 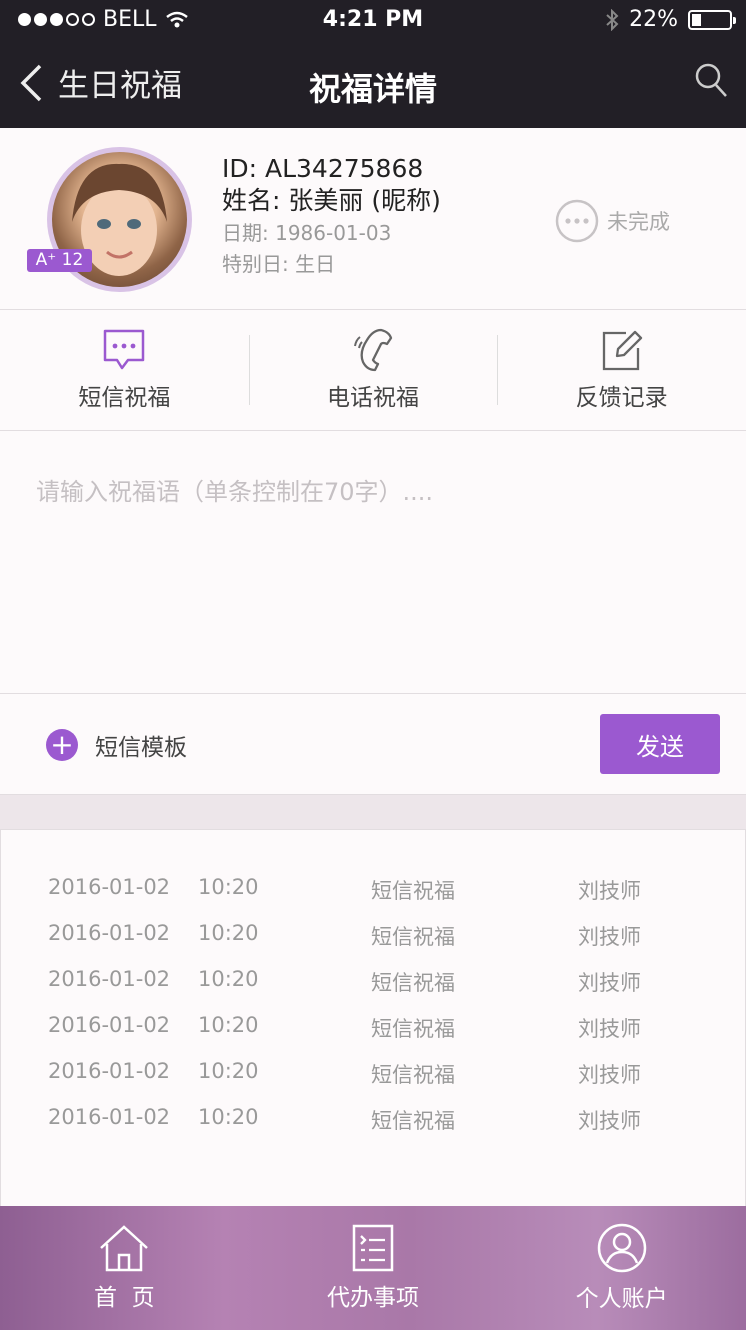 I want to click on todo-list-icon, so click(x=373, y=1248).